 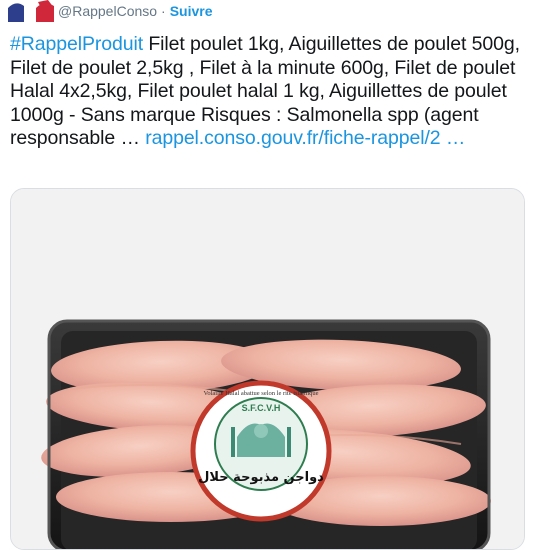 I want to click on handle-row: @RappelConso · Suivre, so click(x=135, y=11).